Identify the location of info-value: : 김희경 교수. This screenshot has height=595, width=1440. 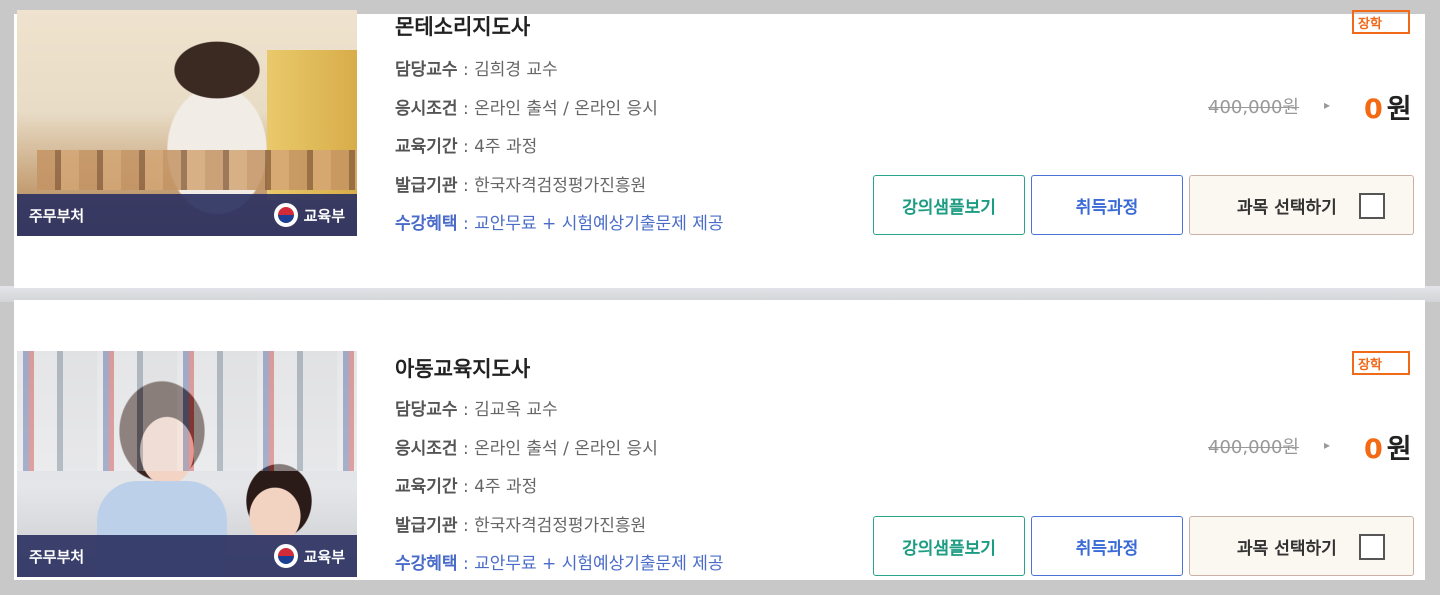
(507, 70).